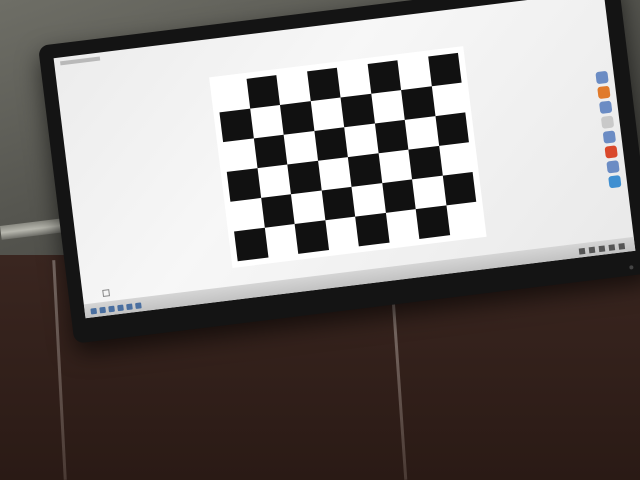 This screenshot has width=640, height=480. What do you see at coordinates (631, 267) in the screenshot?
I see `power-led-icon` at bounding box center [631, 267].